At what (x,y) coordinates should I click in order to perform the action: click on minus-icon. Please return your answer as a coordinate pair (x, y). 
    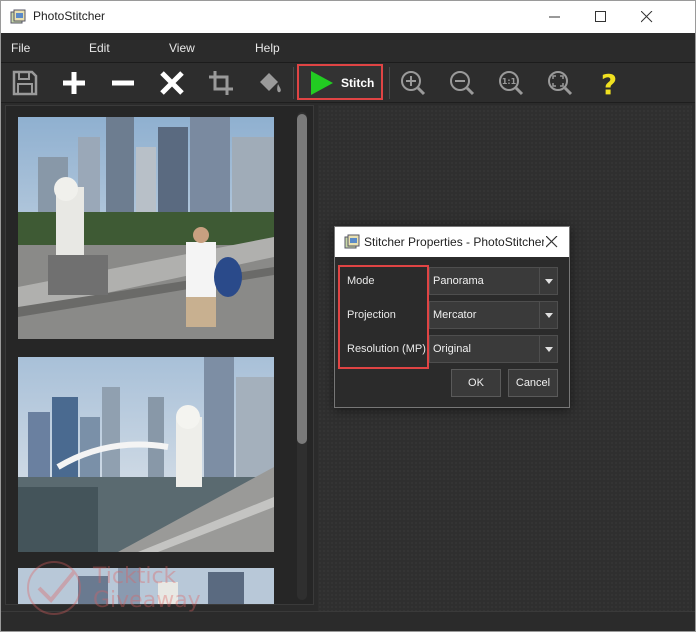
    Looking at the image, I should click on (123, 83).